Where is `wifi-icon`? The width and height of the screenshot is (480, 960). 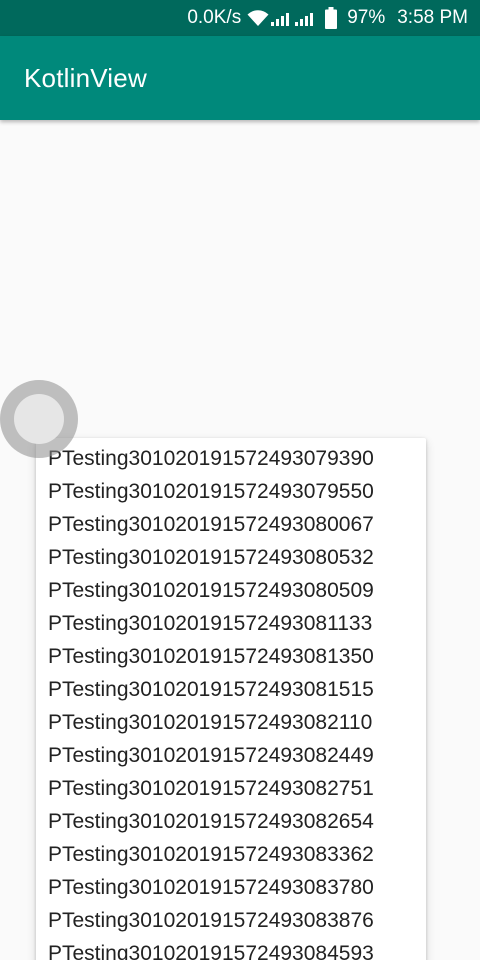
wifi-icon is located at coordinates (258, 18).